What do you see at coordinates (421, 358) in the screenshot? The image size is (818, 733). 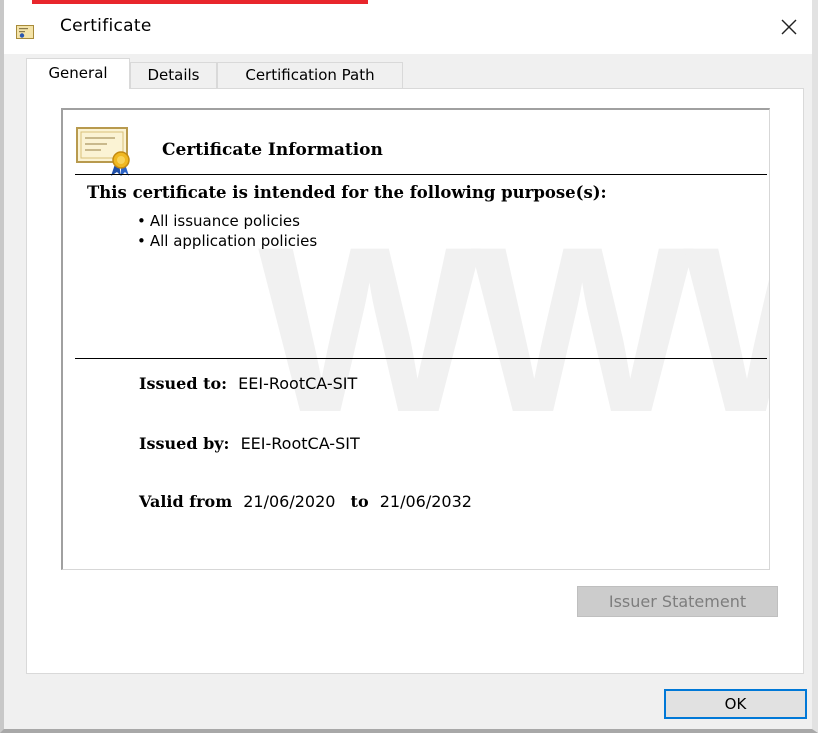 I see `divider-bottom` at bounding box center [421, 358].